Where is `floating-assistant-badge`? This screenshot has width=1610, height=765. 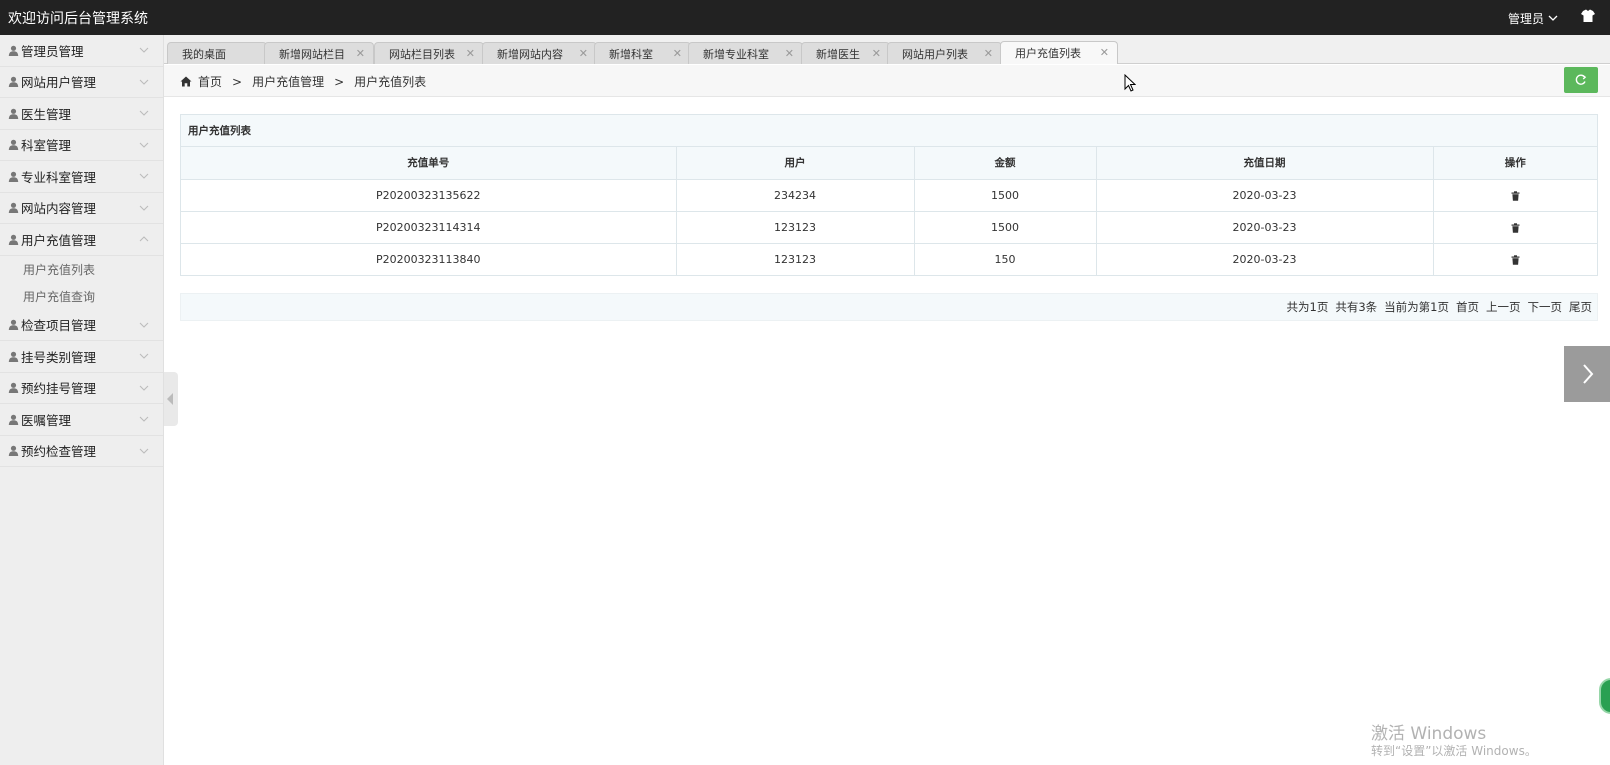 floating-assistant-badge is located at coordinates (1604, 696).